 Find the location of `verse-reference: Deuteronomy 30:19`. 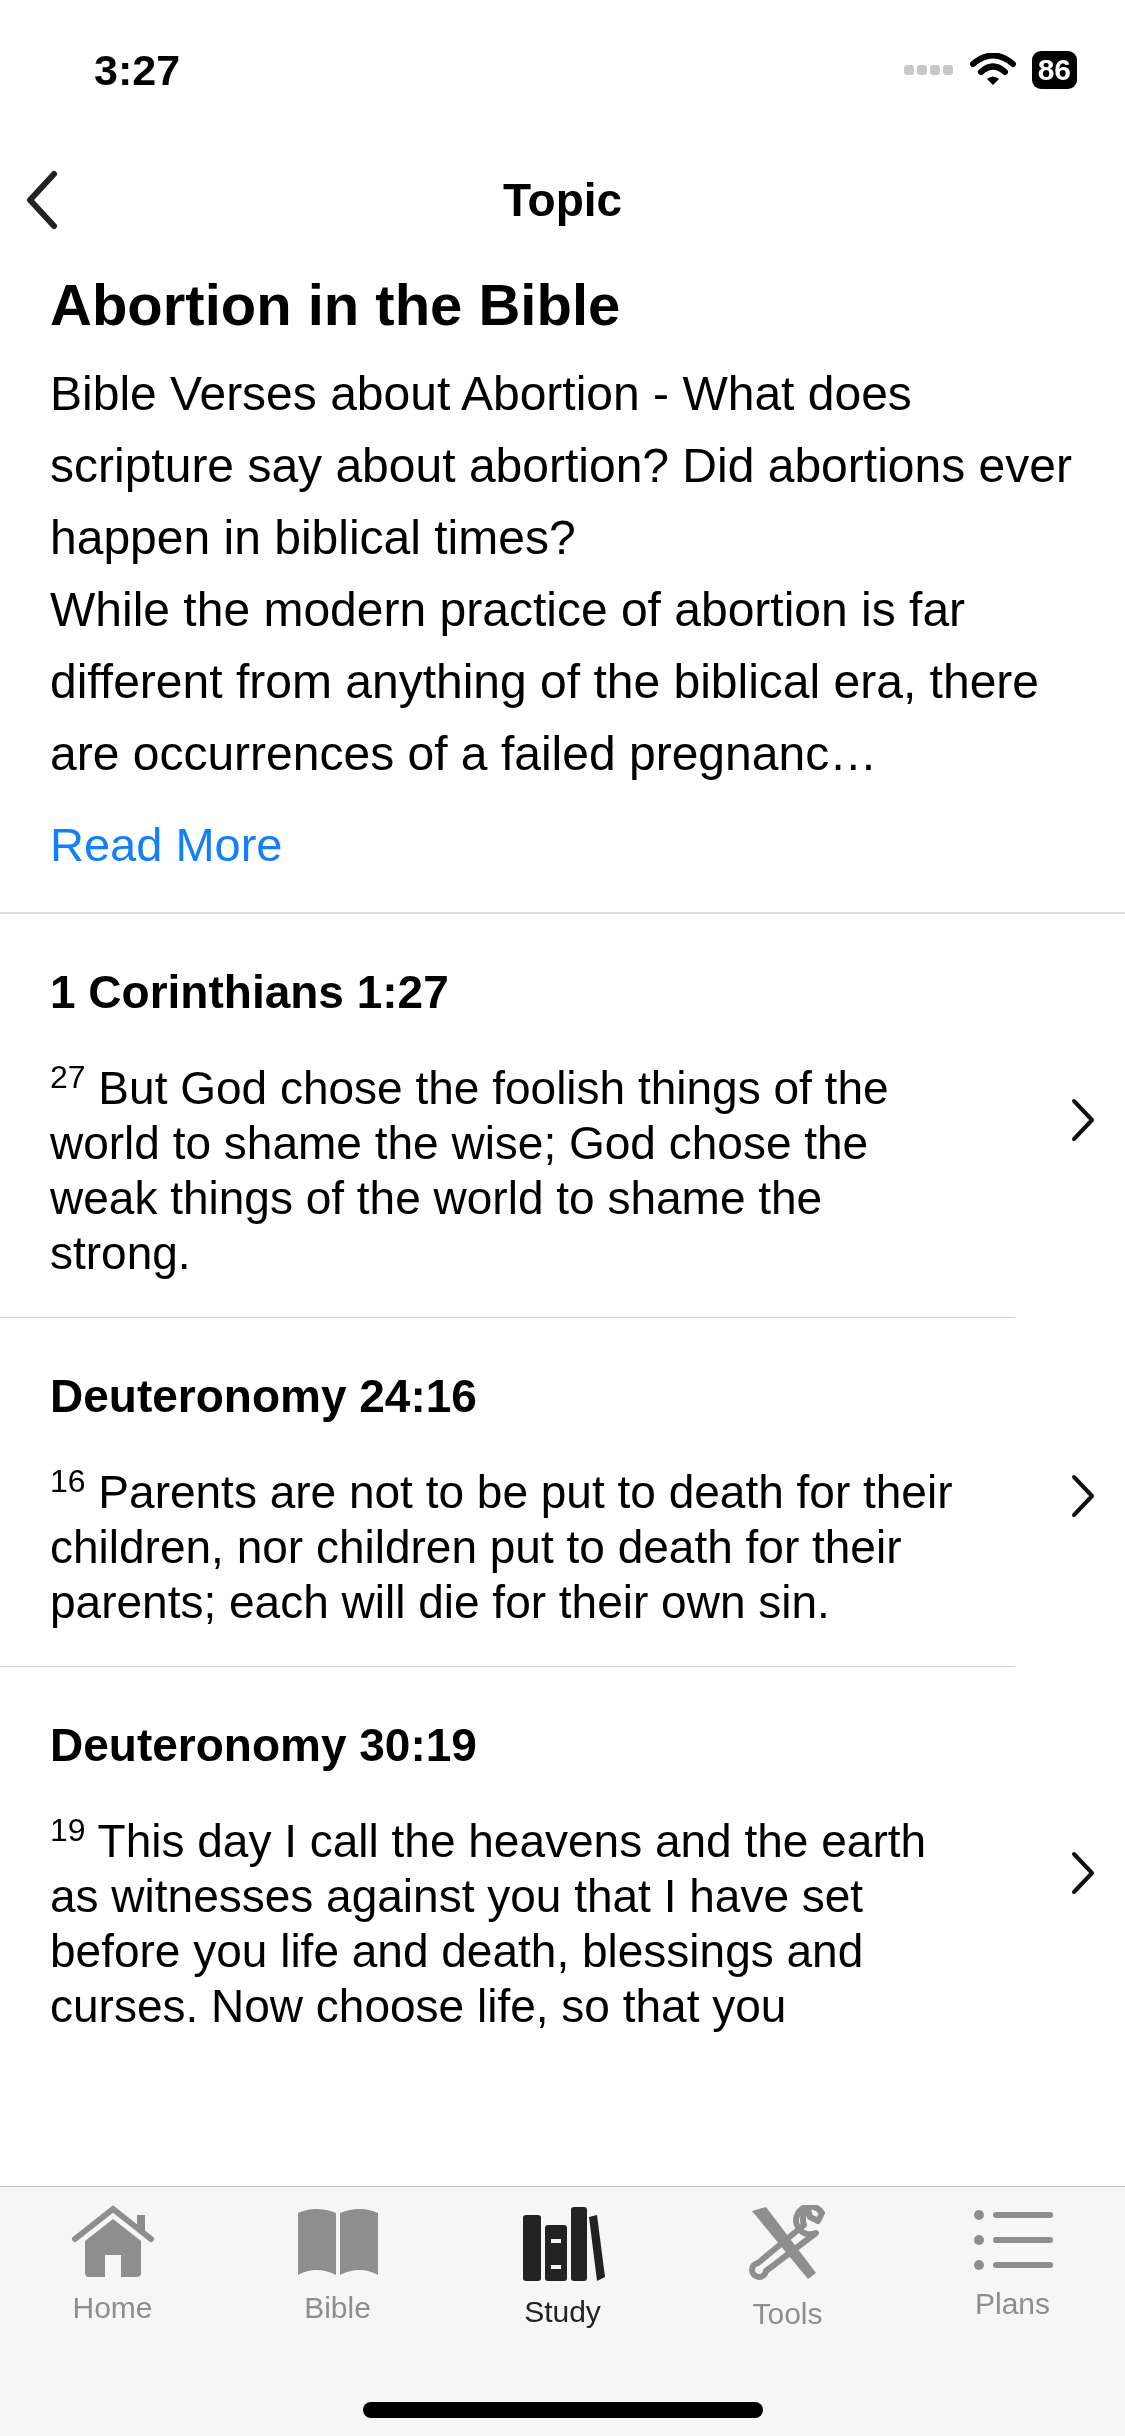

verse-reference: Deuteronomy 30:19 is located at coordinates (264, 1746).